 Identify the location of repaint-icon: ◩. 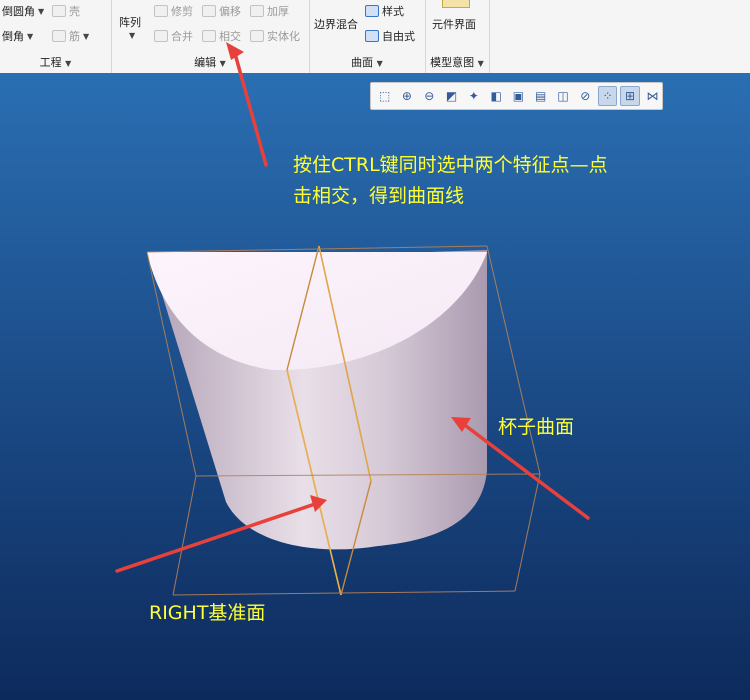
(451, 96).